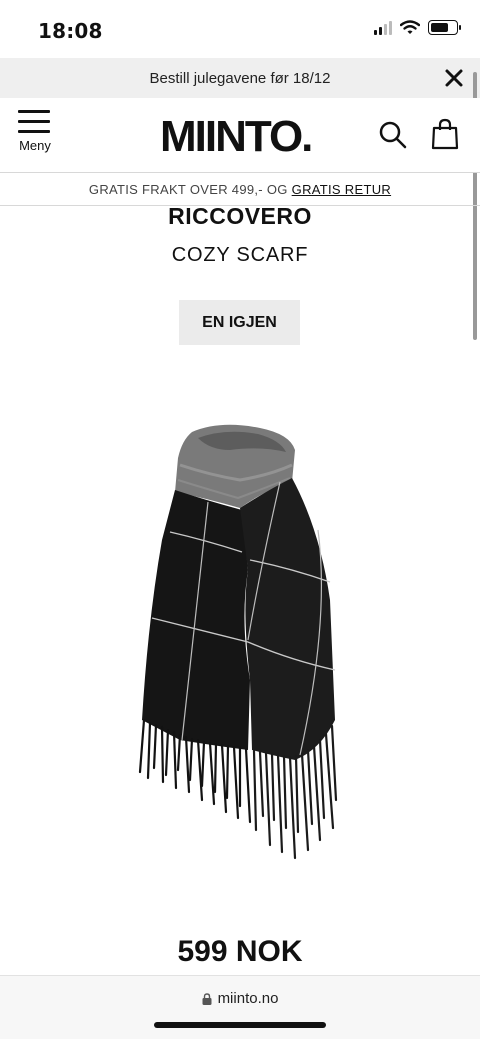 The width and height of the screenshot is (480, 1039). Describe the element at coordinates (410, 27) in the screenshot. I see `wifi-icon` at that location.